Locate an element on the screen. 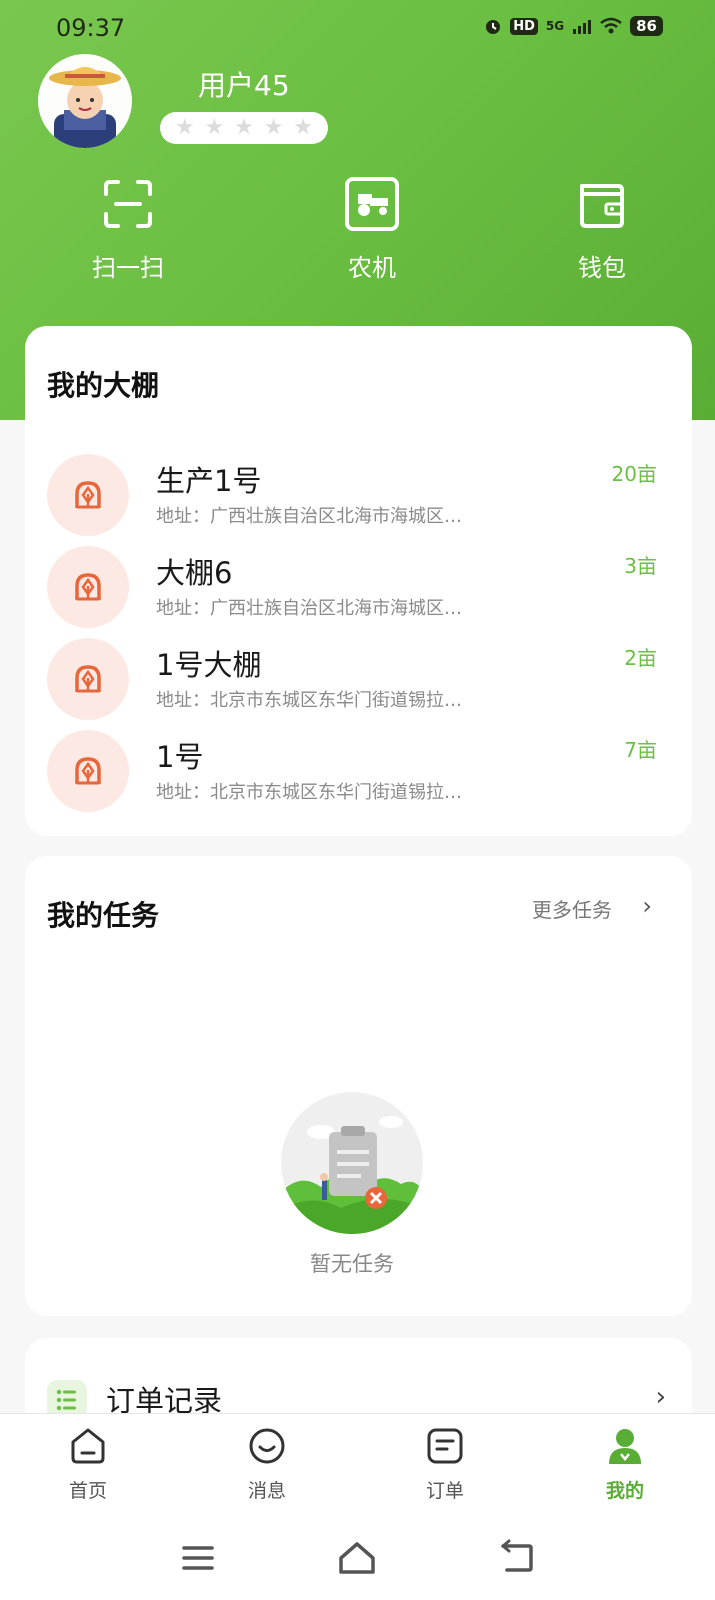 The width and height of the screenshot is (715, 1600). order-icon is located at coordinates (445, 1446).